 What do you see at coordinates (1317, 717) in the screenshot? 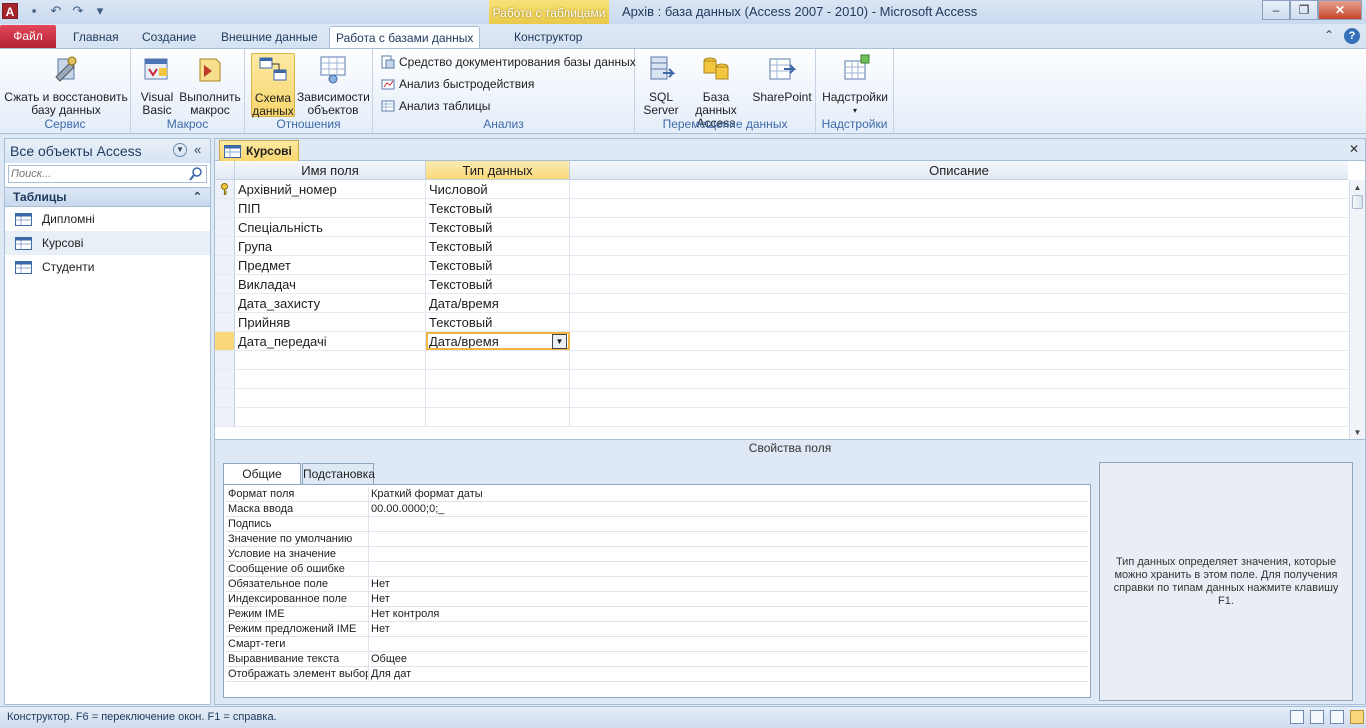
I see `pivot-table-view-icon` at bounding box center [1317, 717].